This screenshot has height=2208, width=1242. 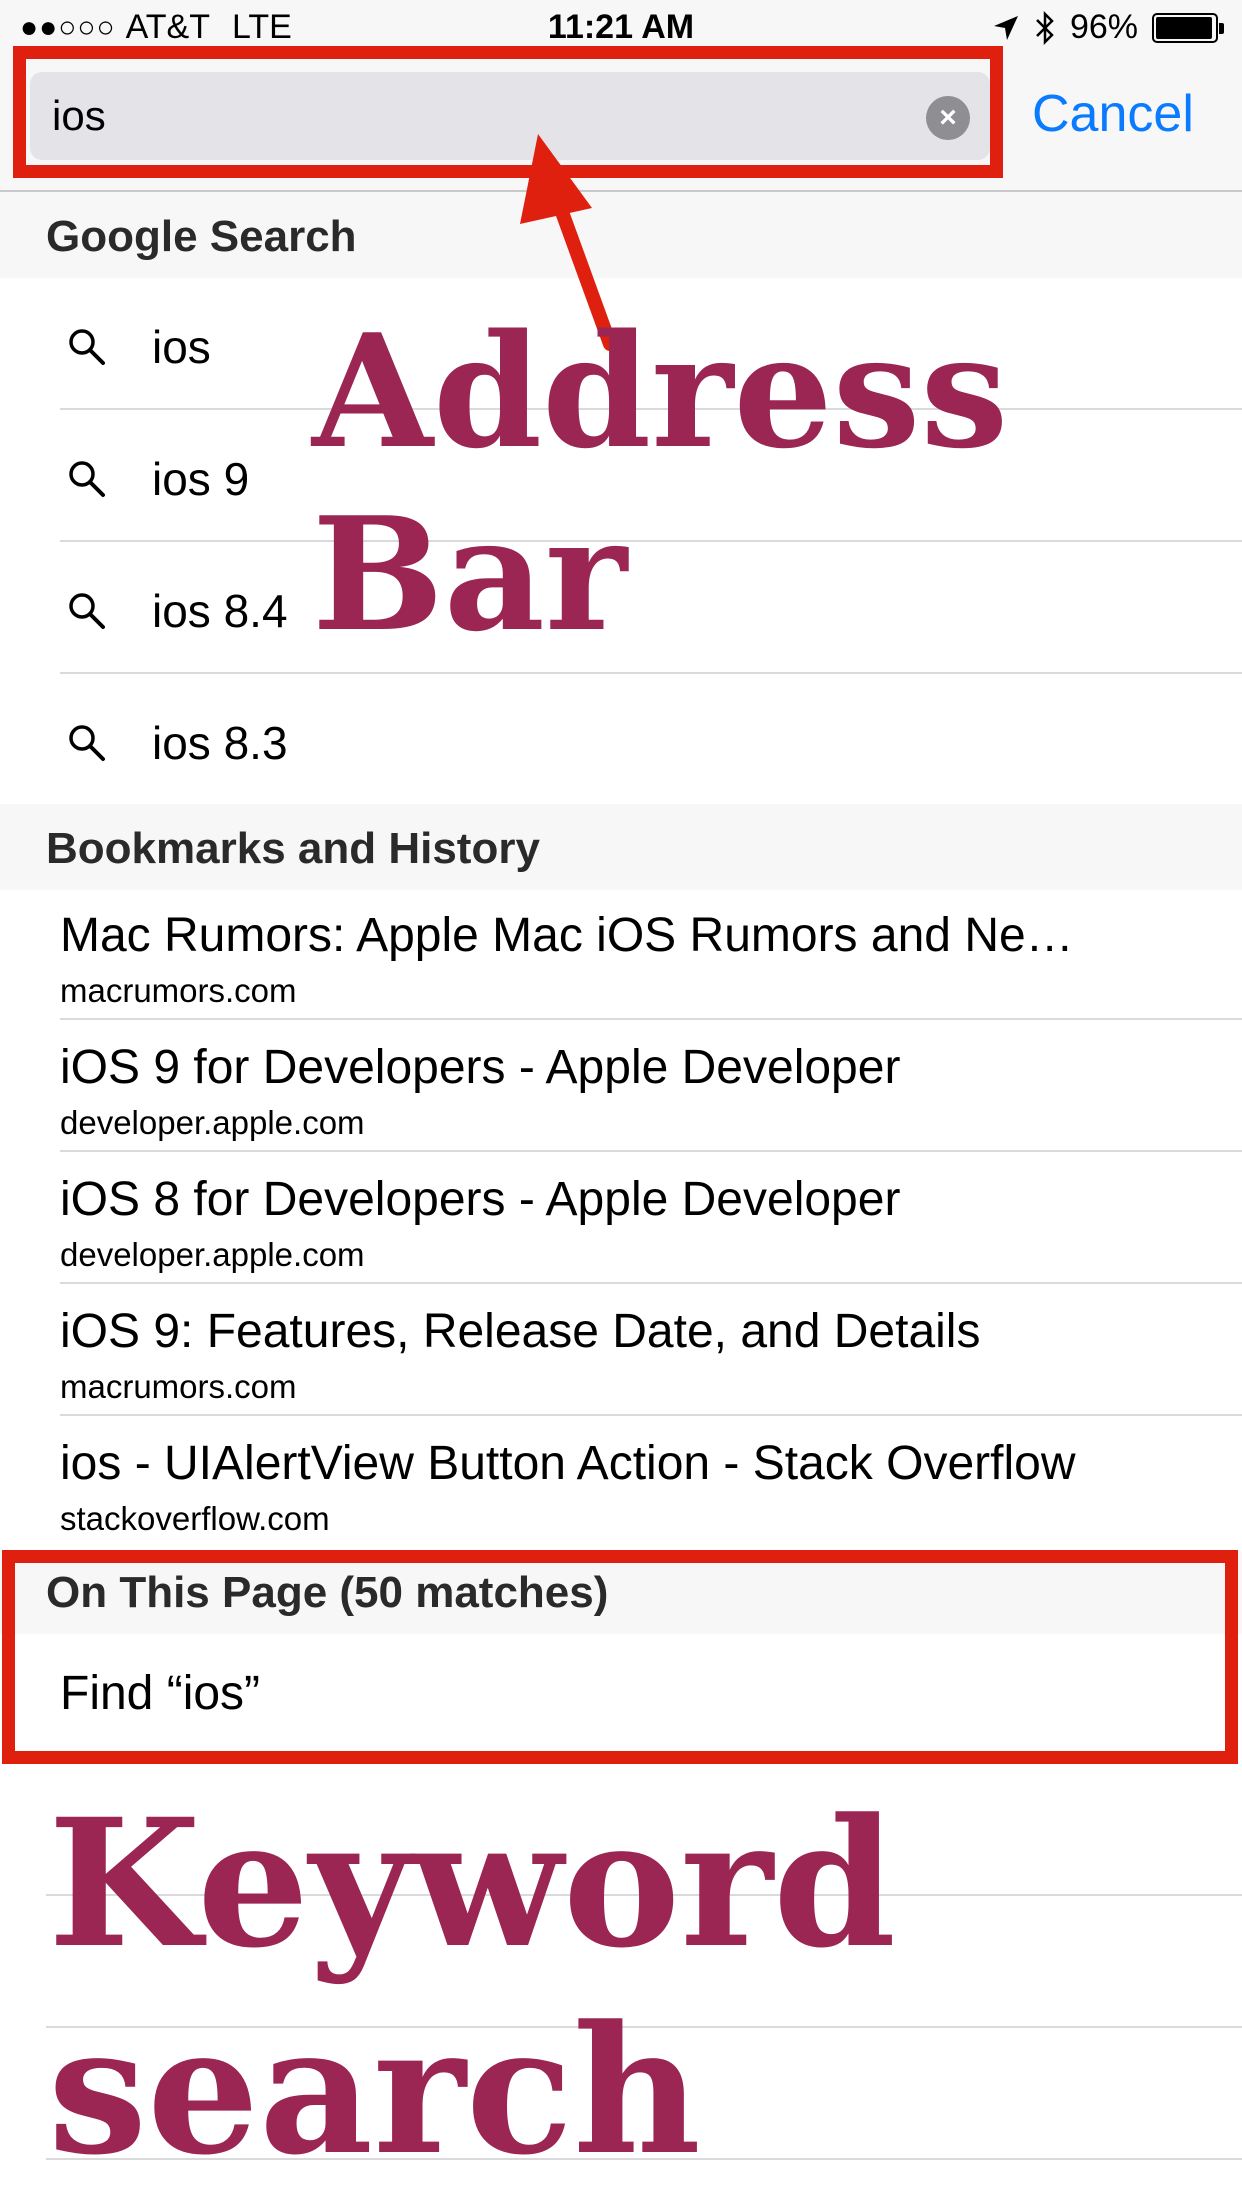 What do you see at coordinates (620, 1657) in the screenshot?
I see `keyword-search-highlight-box` at bounding box center [620, 1657].